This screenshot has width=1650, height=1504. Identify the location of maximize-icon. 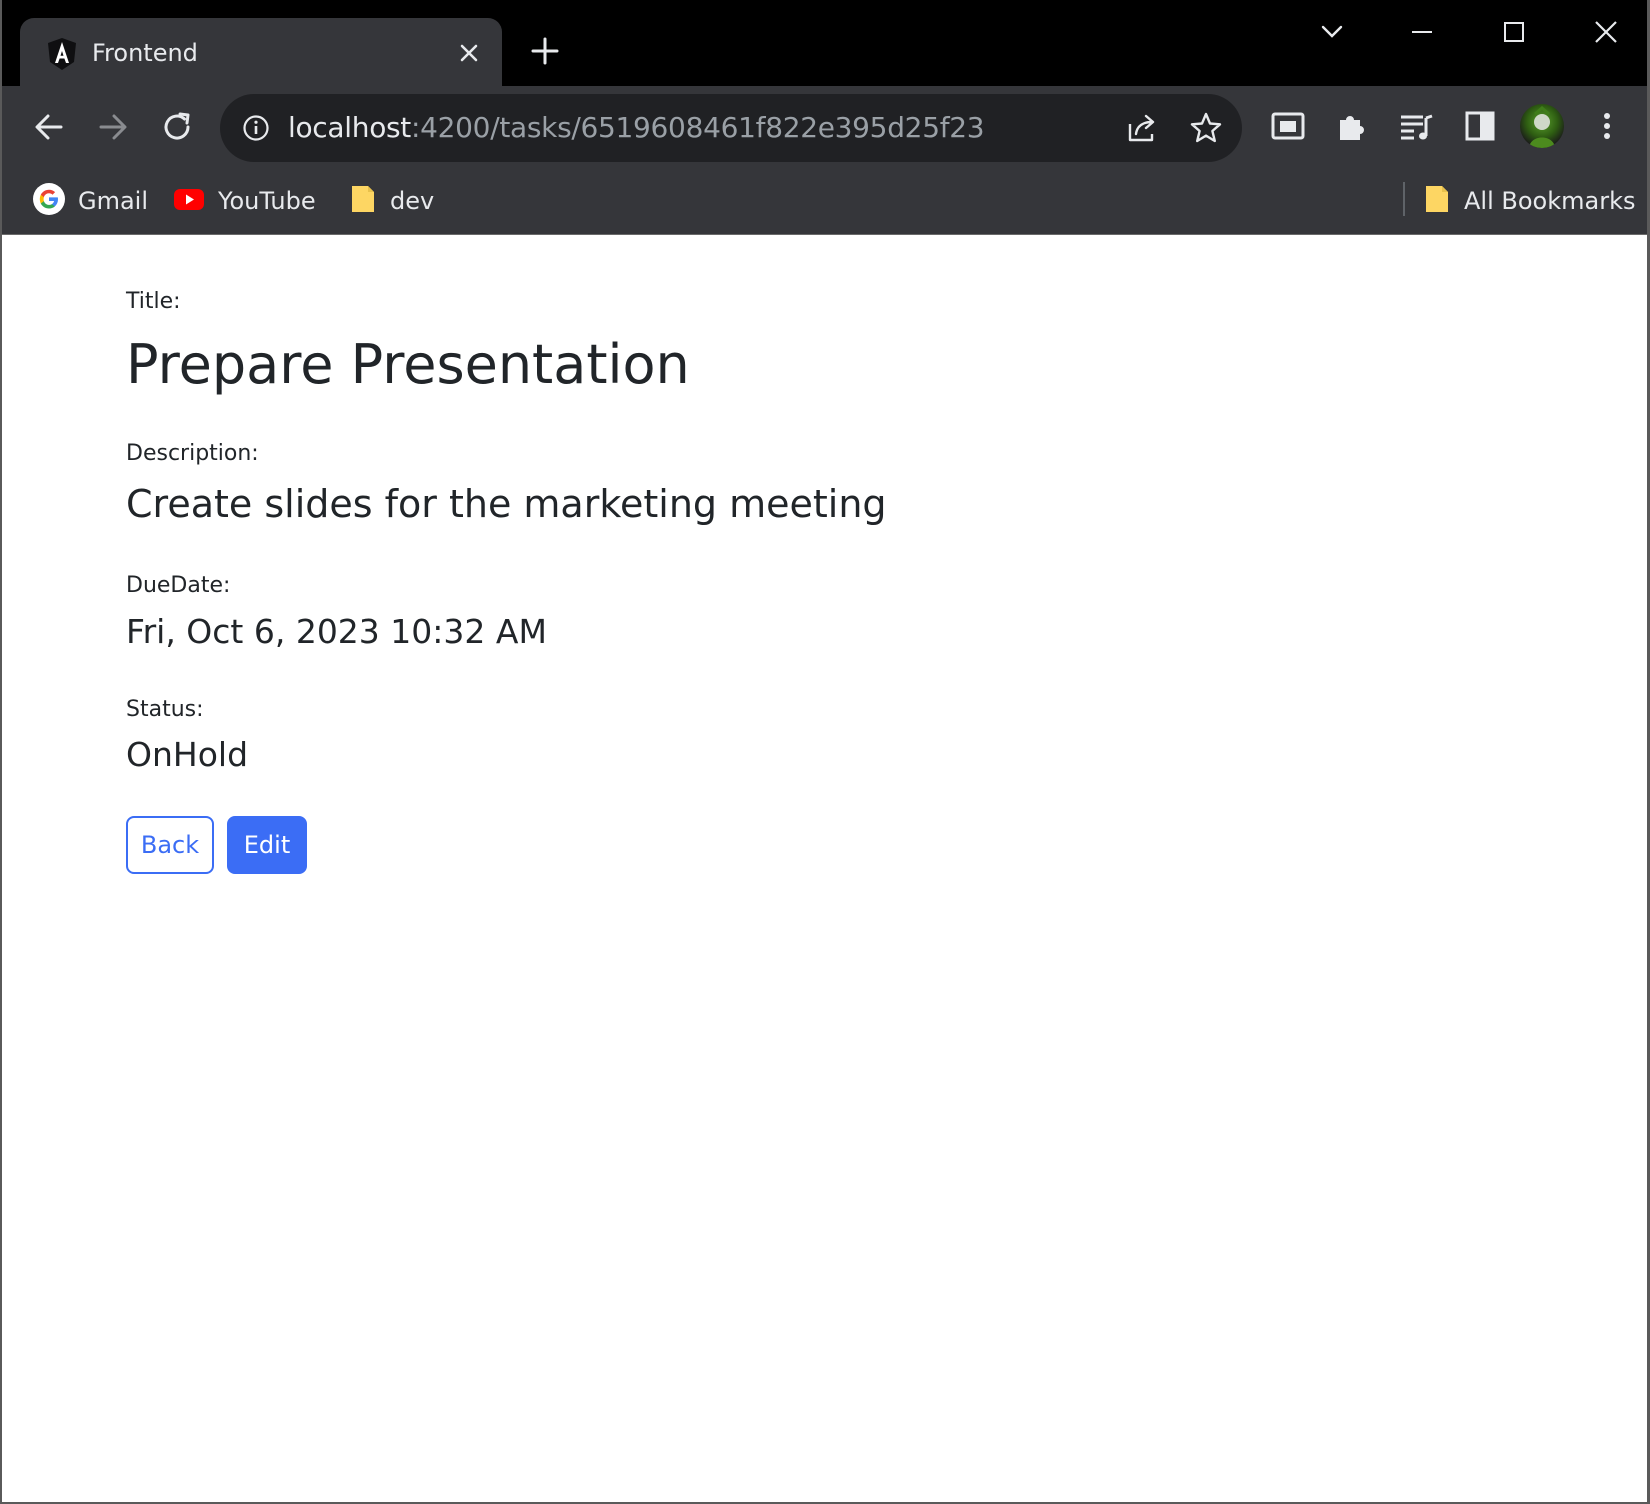
(1514, 32).